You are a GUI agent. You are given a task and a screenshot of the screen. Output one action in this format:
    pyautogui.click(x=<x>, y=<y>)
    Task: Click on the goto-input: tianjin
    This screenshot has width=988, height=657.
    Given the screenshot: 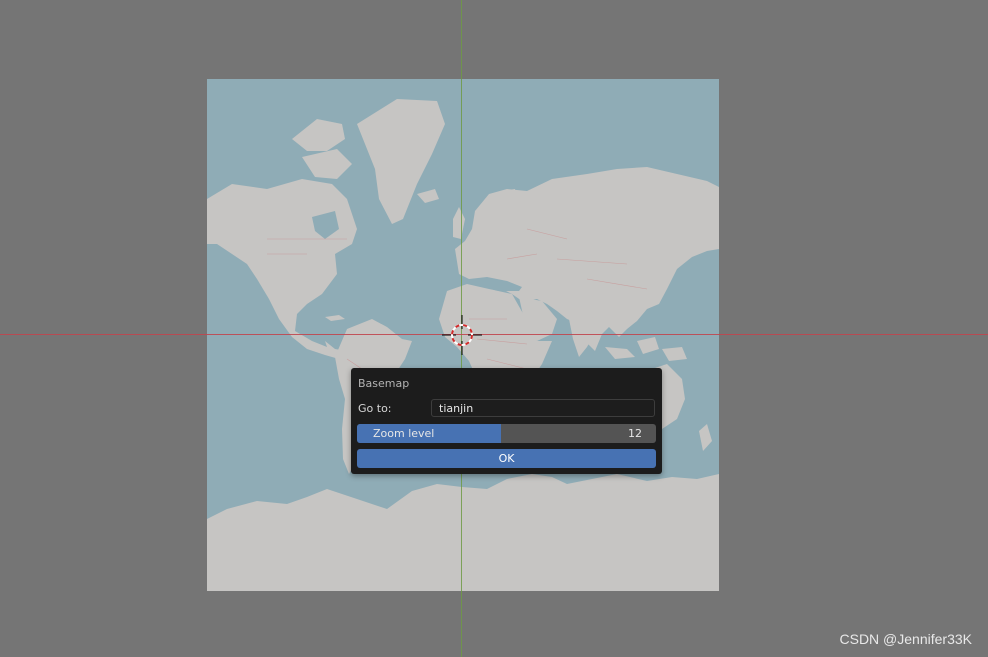 What is the action you would take?
    pyautogui.click(x=543, y=408)
    